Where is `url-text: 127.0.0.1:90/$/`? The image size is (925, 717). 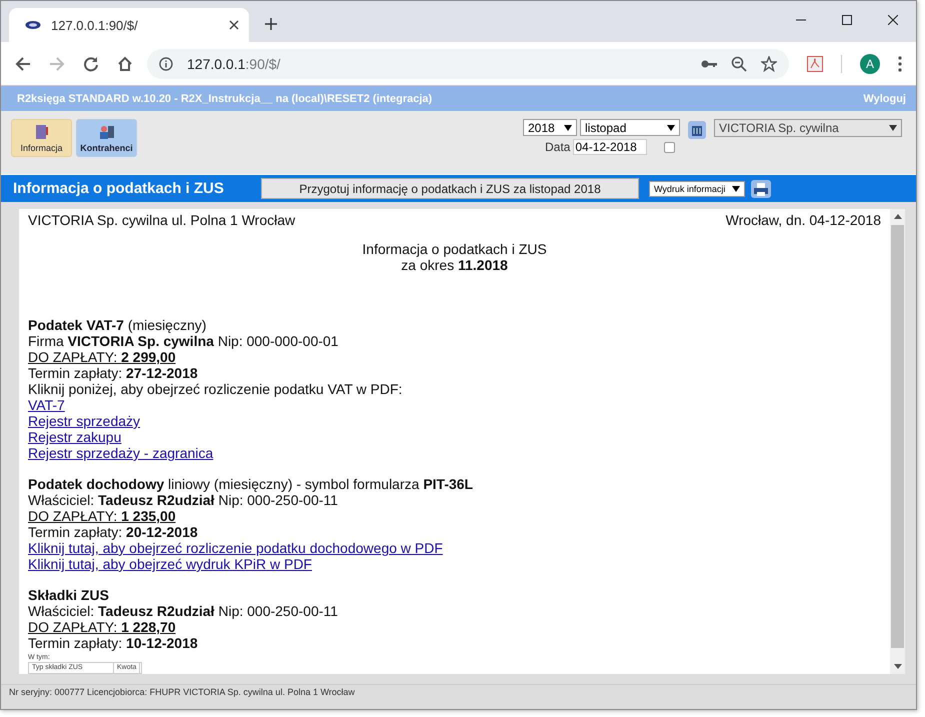 url-text: 127.0.0.1:90/$/ is located at coordinates (233, 64).